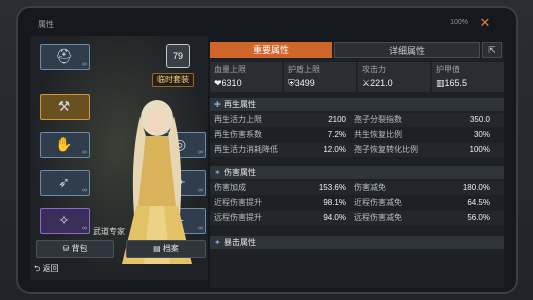  Describe the element at coordinates (366, 83) in the screenshot. I see `sword-icon: ⚔` at that location.